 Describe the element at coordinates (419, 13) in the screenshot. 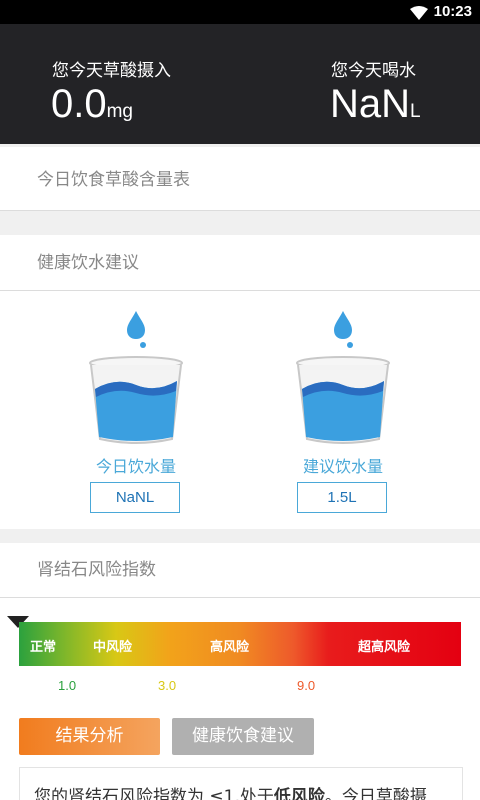

I see `wifi-icon` at that location.